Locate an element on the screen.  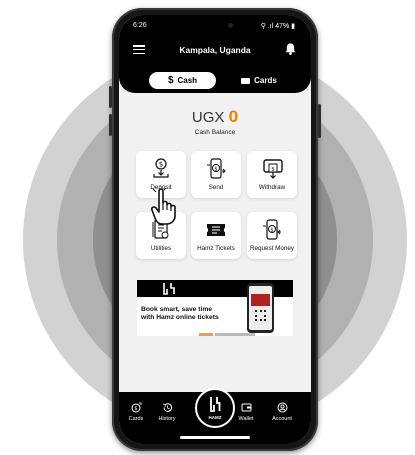
tab-cash-label: Cash is located at coordinates (187, 80).